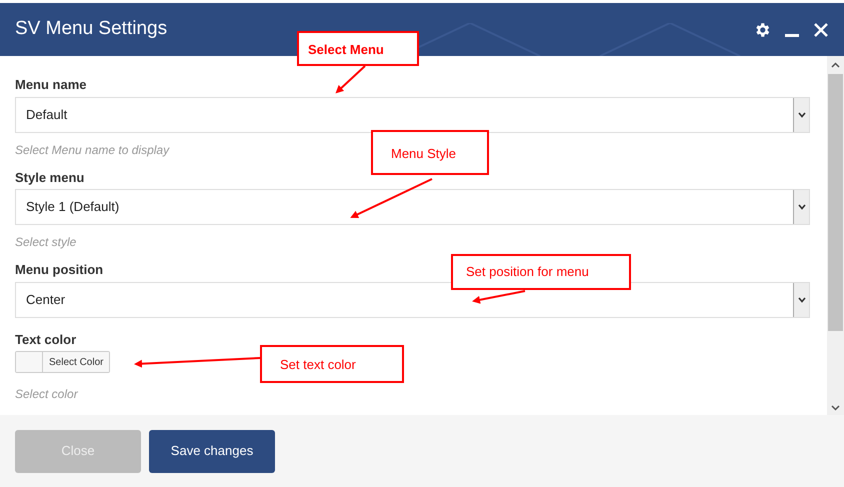  What do you see at coordinates (430, 152) in the screenshot?
I see `annotation-callout: Menu Style` at bounding box center [430, 152].